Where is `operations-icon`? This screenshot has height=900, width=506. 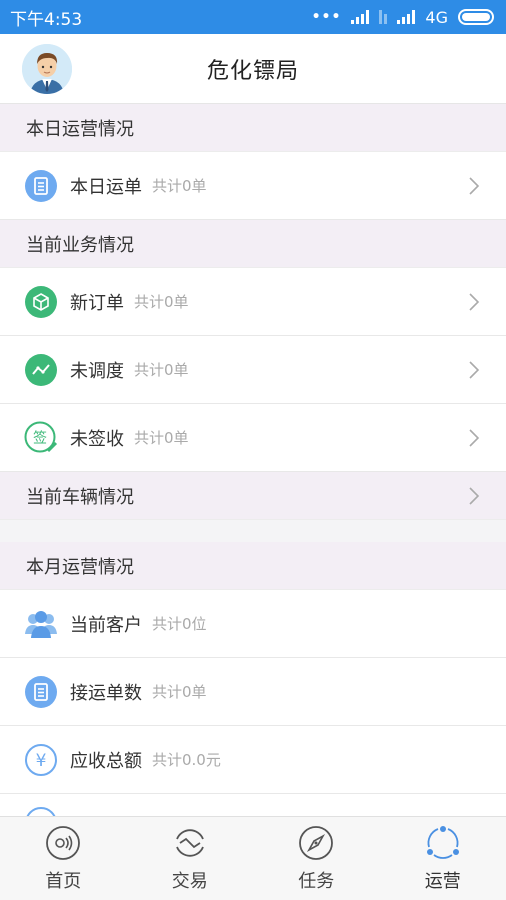 operations-icon is located at coordinates (442, 842).